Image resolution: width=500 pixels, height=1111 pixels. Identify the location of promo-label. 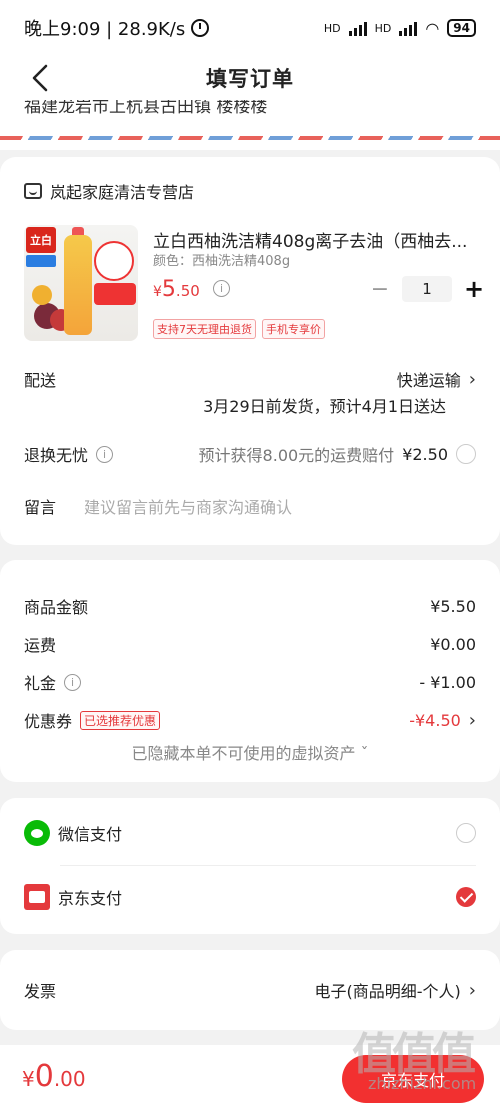
(115, 294).